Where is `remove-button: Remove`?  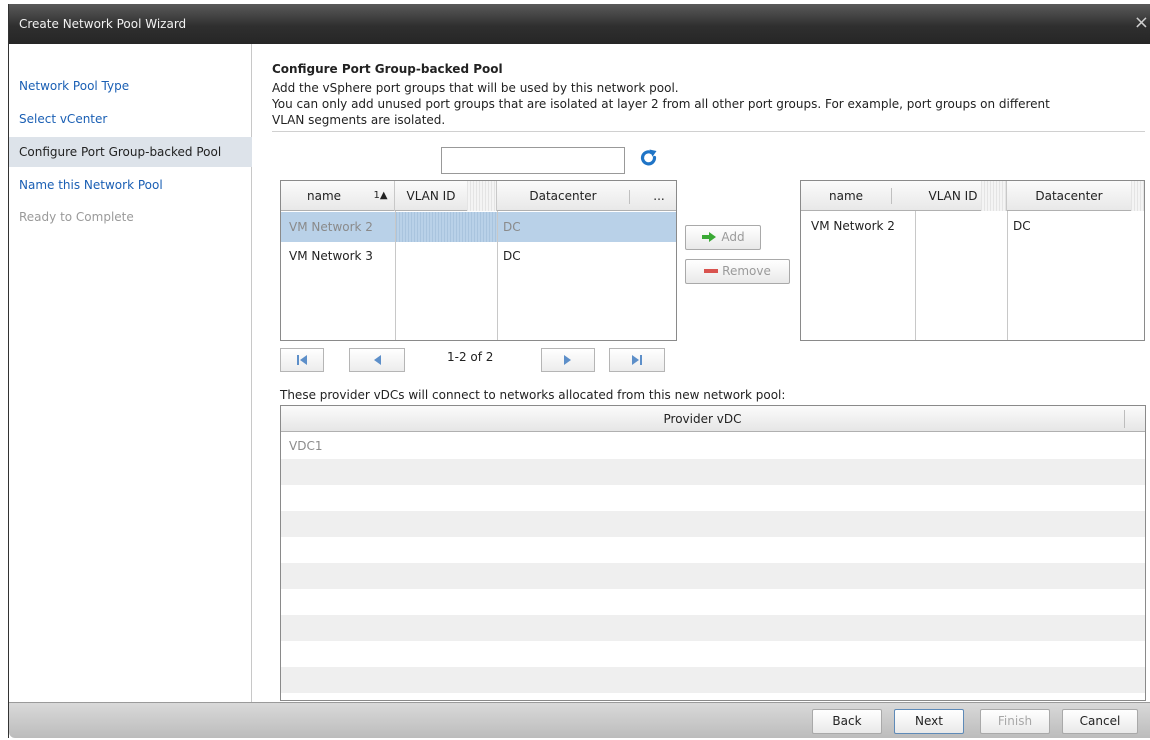 remove-button: Remove is located at coordinates (737, 271).